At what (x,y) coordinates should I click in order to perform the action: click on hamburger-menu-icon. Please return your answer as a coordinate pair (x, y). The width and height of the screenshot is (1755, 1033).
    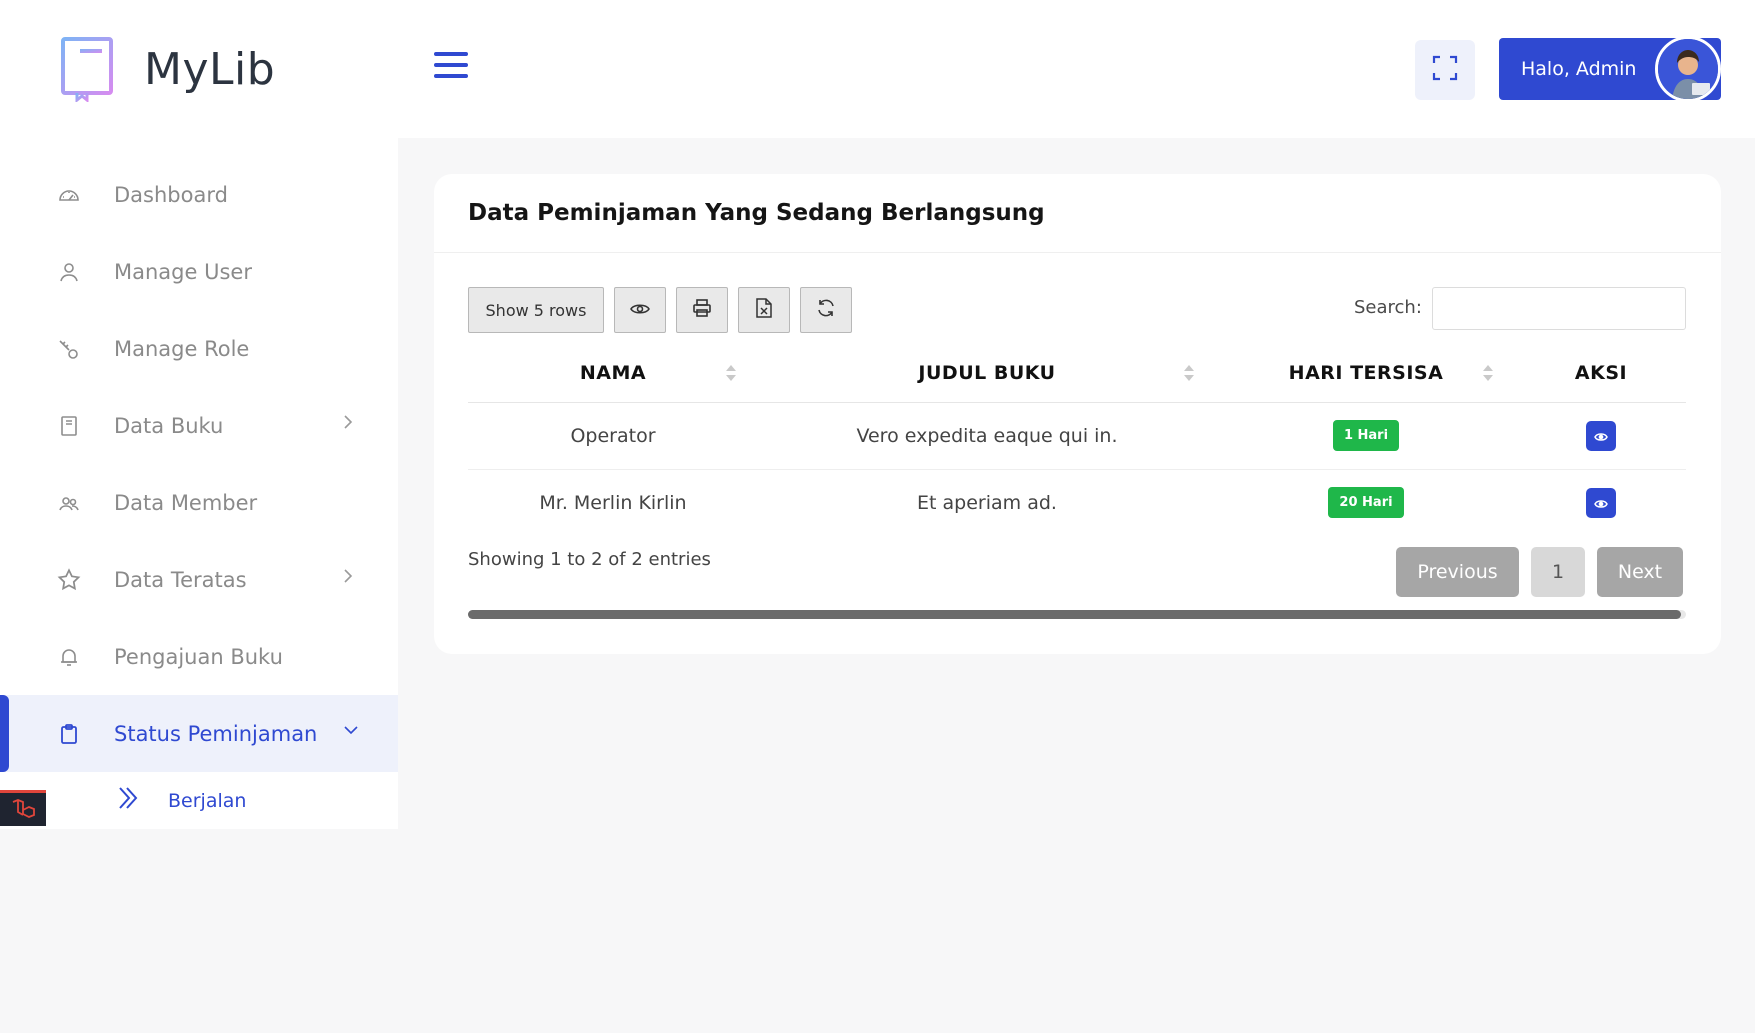
    Looking at the image, I should click on (451, 67).